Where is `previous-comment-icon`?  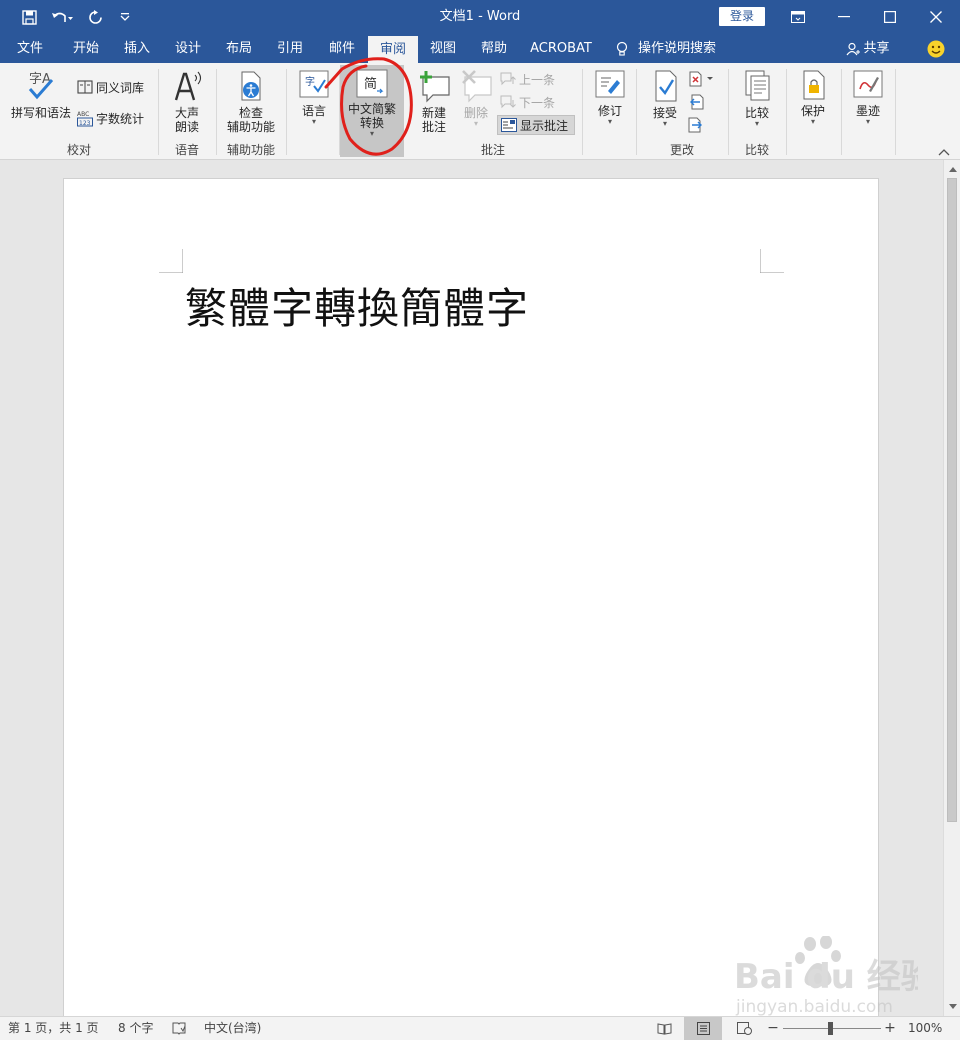 previous-comment-icon is located at coordinates (508, 79).